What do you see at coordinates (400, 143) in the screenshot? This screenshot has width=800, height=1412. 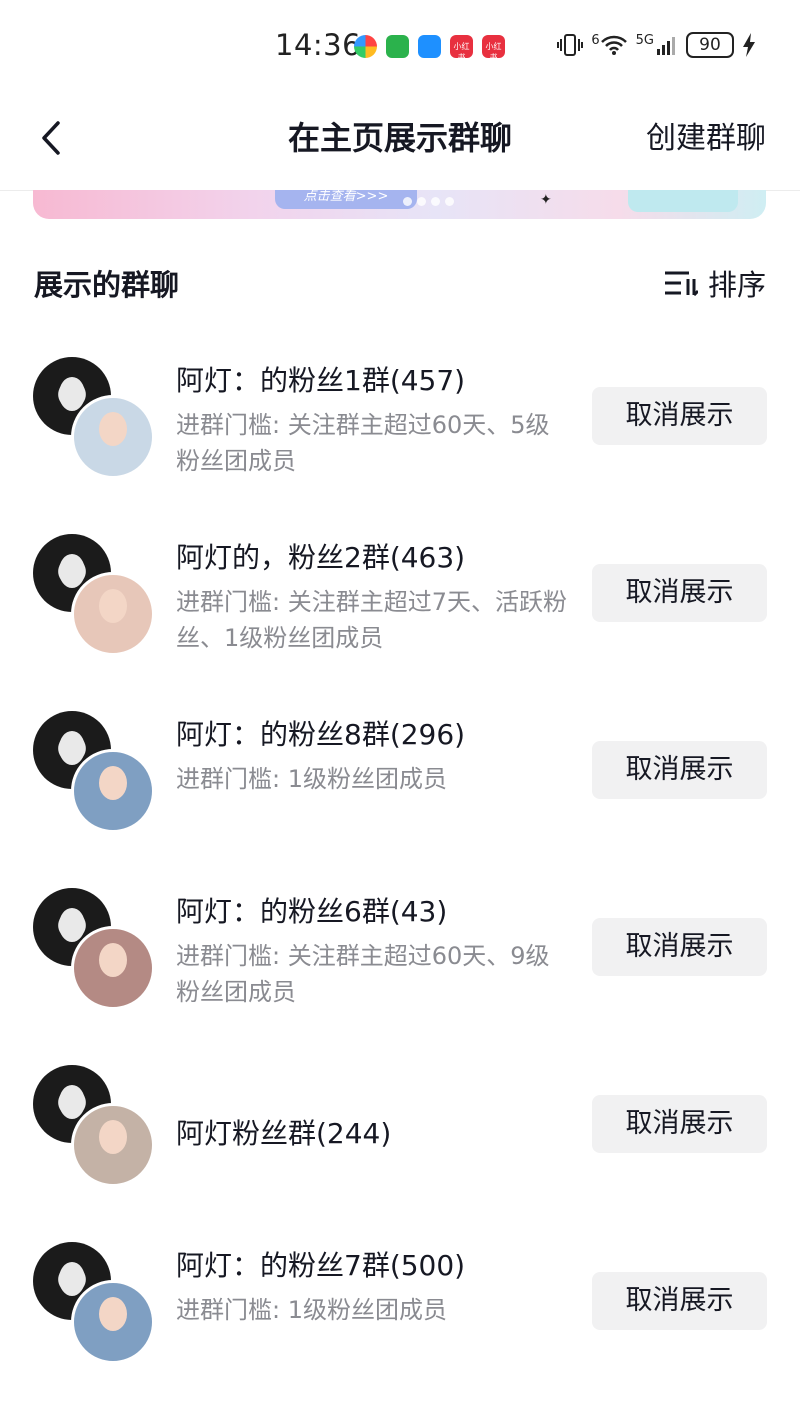 I see `nav-bar: 在主页展示群聊 创建群聊` at bounding box center [400, 143].